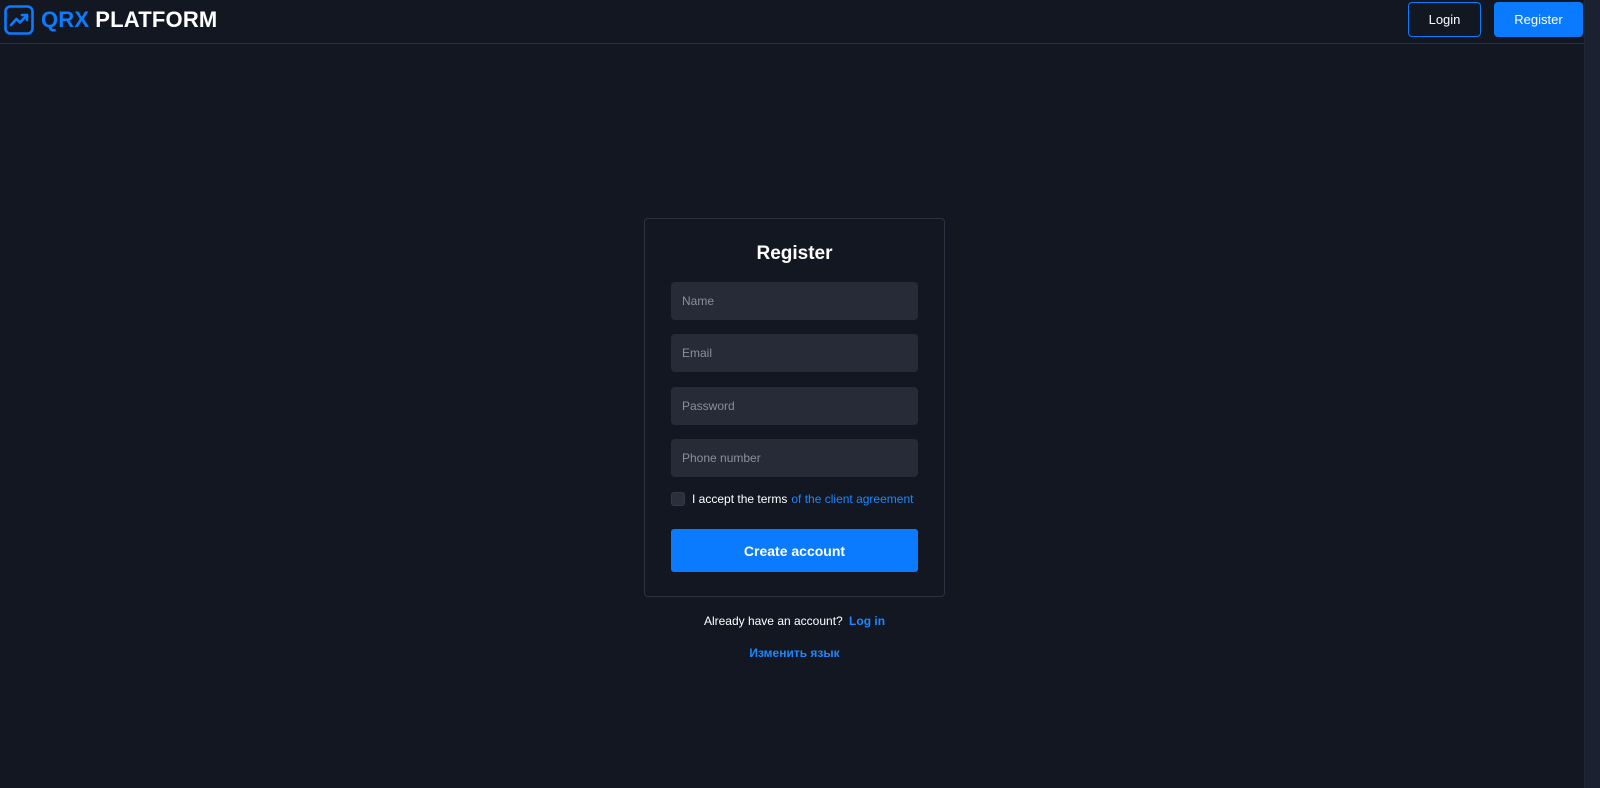  I want to click on terms-label: I accept the terms, so click(740, 499).